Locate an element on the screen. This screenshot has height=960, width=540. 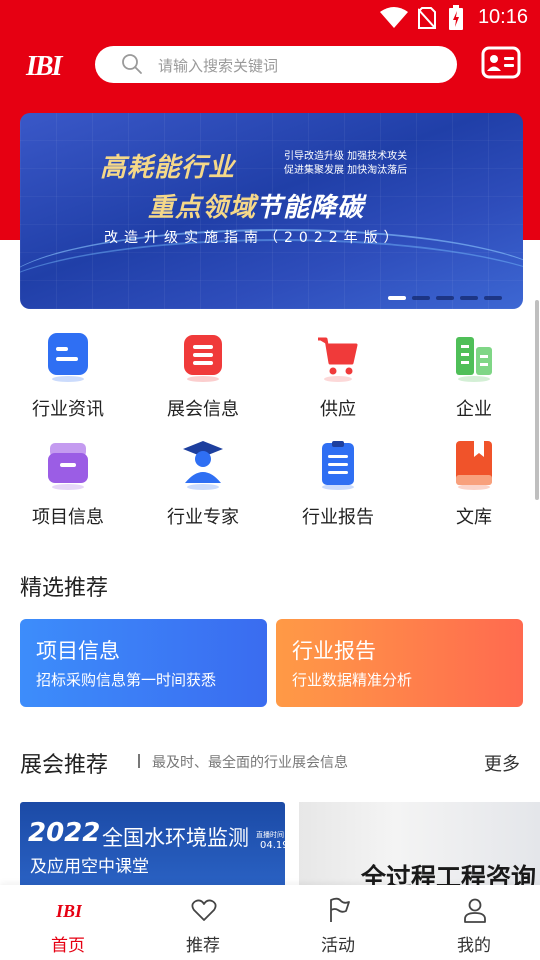
grid-item-library: 文库 is located at coordinates (474, 491).